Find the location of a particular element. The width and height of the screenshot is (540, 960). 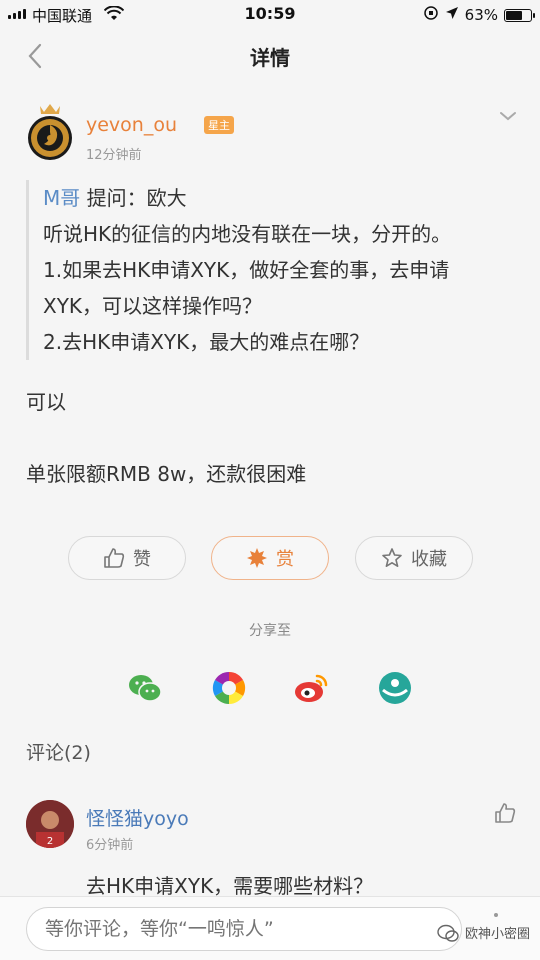

quote-line-2: 听说HK的征信的内地没有联在一块，分开的。 is located at coordinates (247, 234).